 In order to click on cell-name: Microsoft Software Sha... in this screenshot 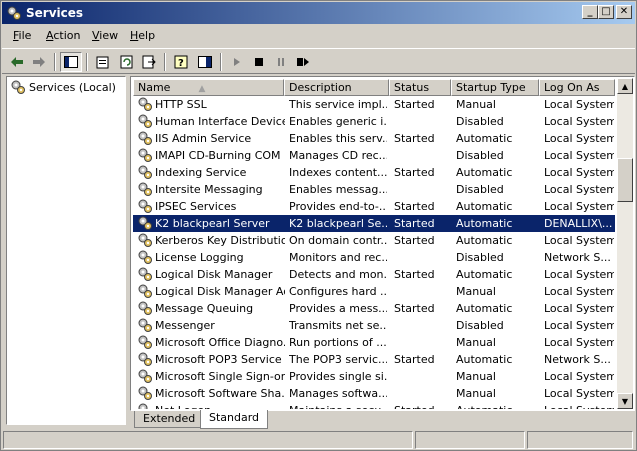, I will do `click(220, 393)`.